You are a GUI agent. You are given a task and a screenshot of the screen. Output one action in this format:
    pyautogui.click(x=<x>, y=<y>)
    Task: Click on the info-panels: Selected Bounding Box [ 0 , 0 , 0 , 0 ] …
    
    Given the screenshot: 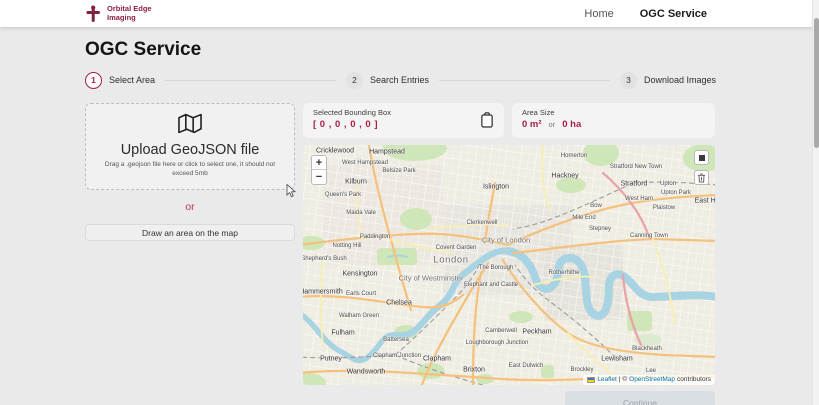 What is the action you would take?
    pyautogui.click(x=509, y=120)
    